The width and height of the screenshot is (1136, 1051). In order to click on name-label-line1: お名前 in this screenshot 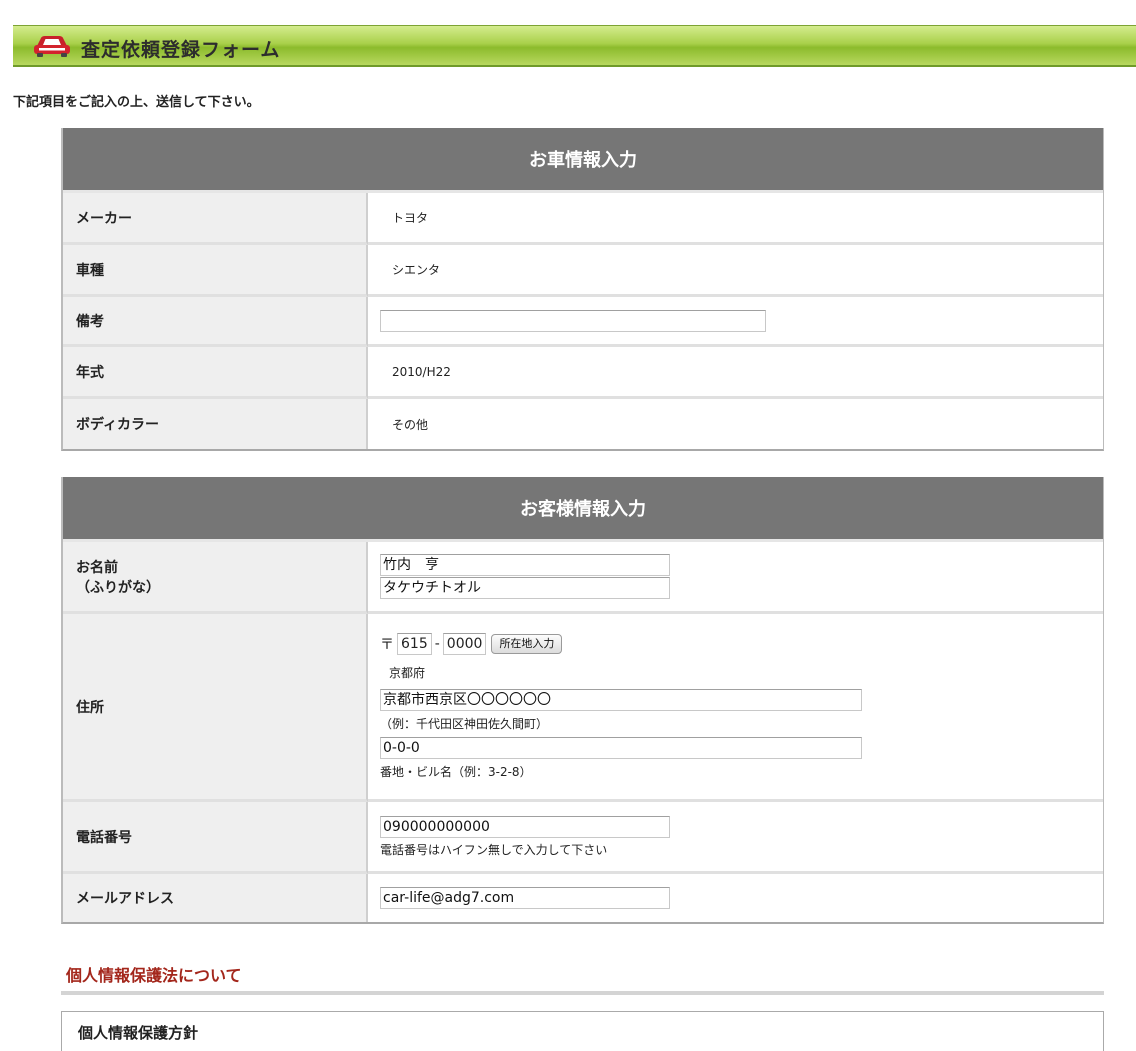, I will do `click(97, 567)`.